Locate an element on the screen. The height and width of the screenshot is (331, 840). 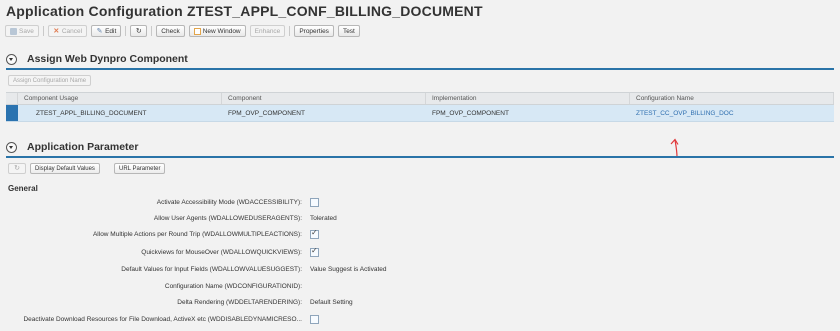
param-section-header: Application Parameter is located at coordinates (72, 147).